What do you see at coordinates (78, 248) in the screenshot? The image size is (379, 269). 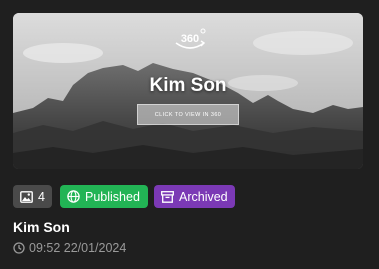 I see `timestamp-text: 09:52 22/01/2024` at bounding box center [78, 248].